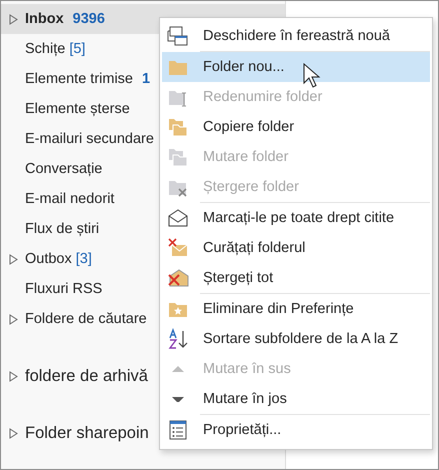 This screenshot has height=470, width=439. I want to click on envelope-clean-icon, so click(178, 248).